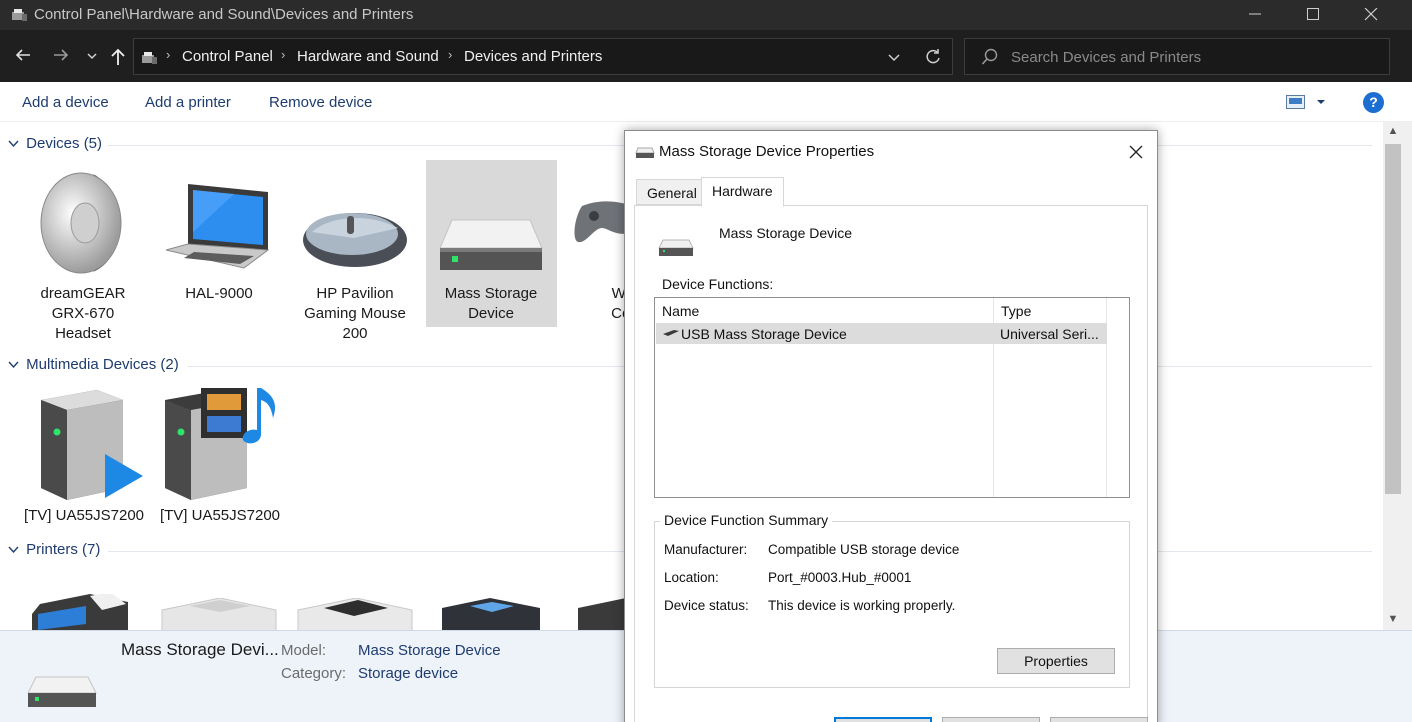 The image size is (1412, 722). Describe the element at coordinates (1016, 311) in the screenshot. I see `column-header-type: Type` at that location.